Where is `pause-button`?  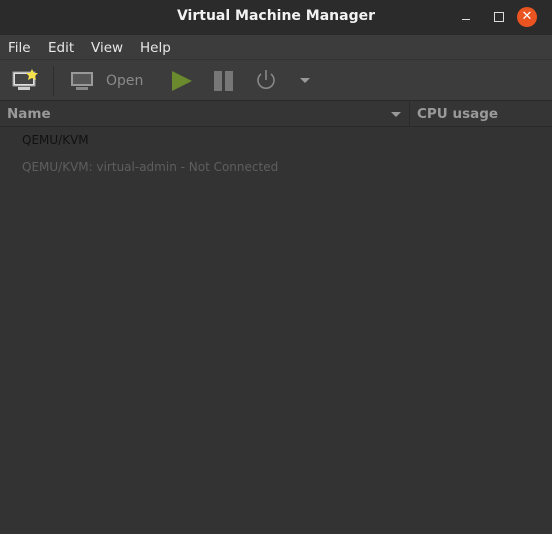 pause-button is located at coordinates (224, 83).